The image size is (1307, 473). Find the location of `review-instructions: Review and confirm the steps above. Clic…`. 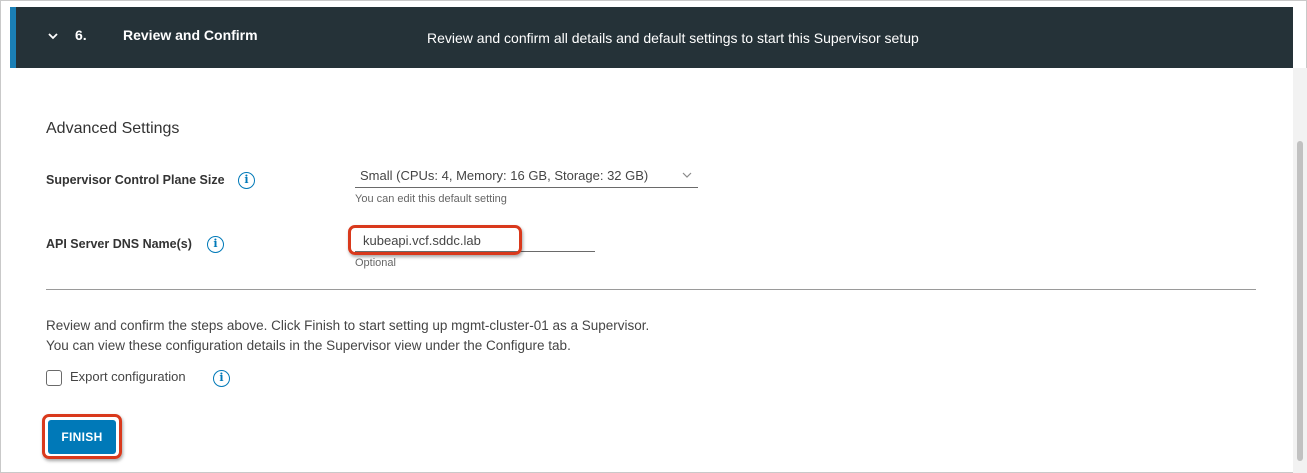

review-instructions: Review and confirm the steps above. Clic… is located at coordinates (348, 325).